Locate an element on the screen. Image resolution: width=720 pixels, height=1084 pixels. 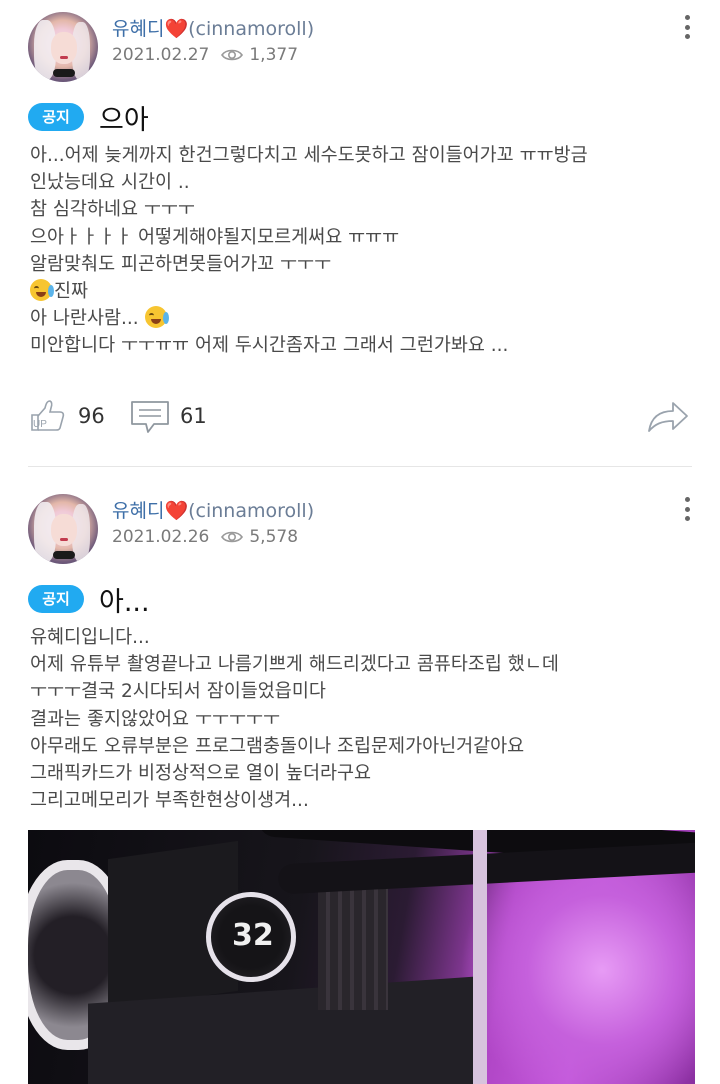
thumbs-up-icon: UP is located at coordinates (48, 415).